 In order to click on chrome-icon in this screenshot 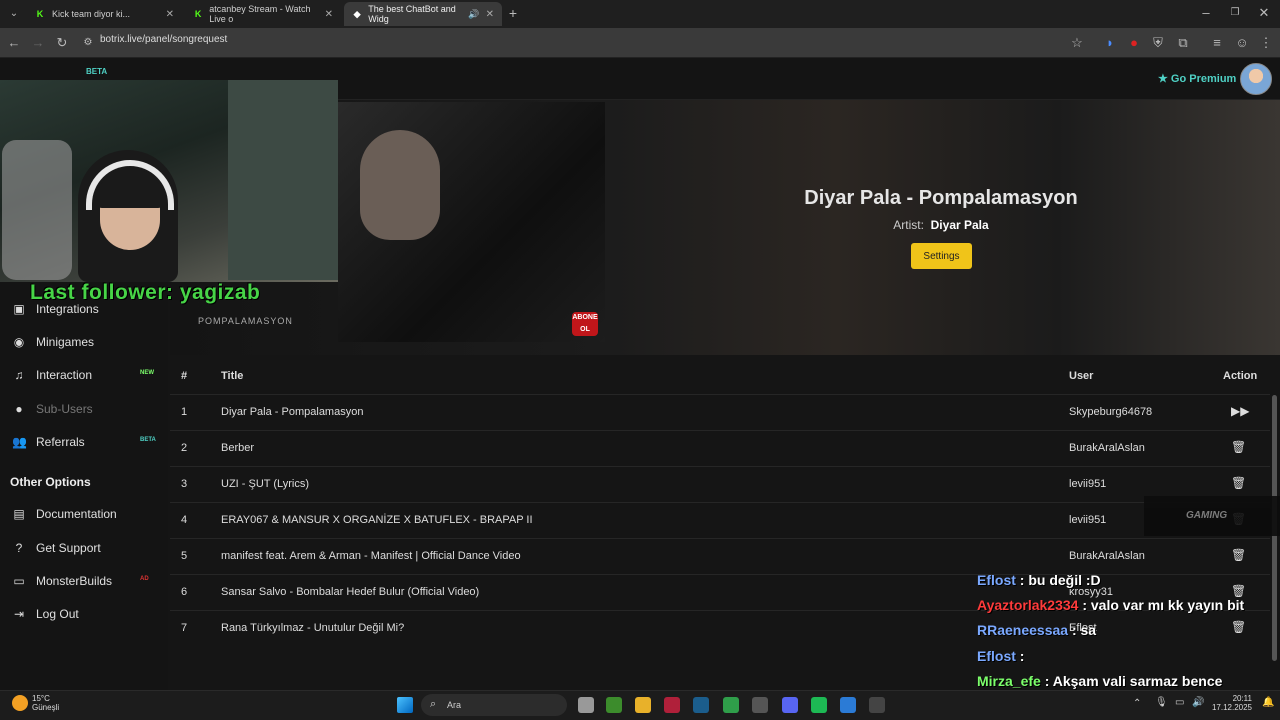, I will do `click(731, 705)`.